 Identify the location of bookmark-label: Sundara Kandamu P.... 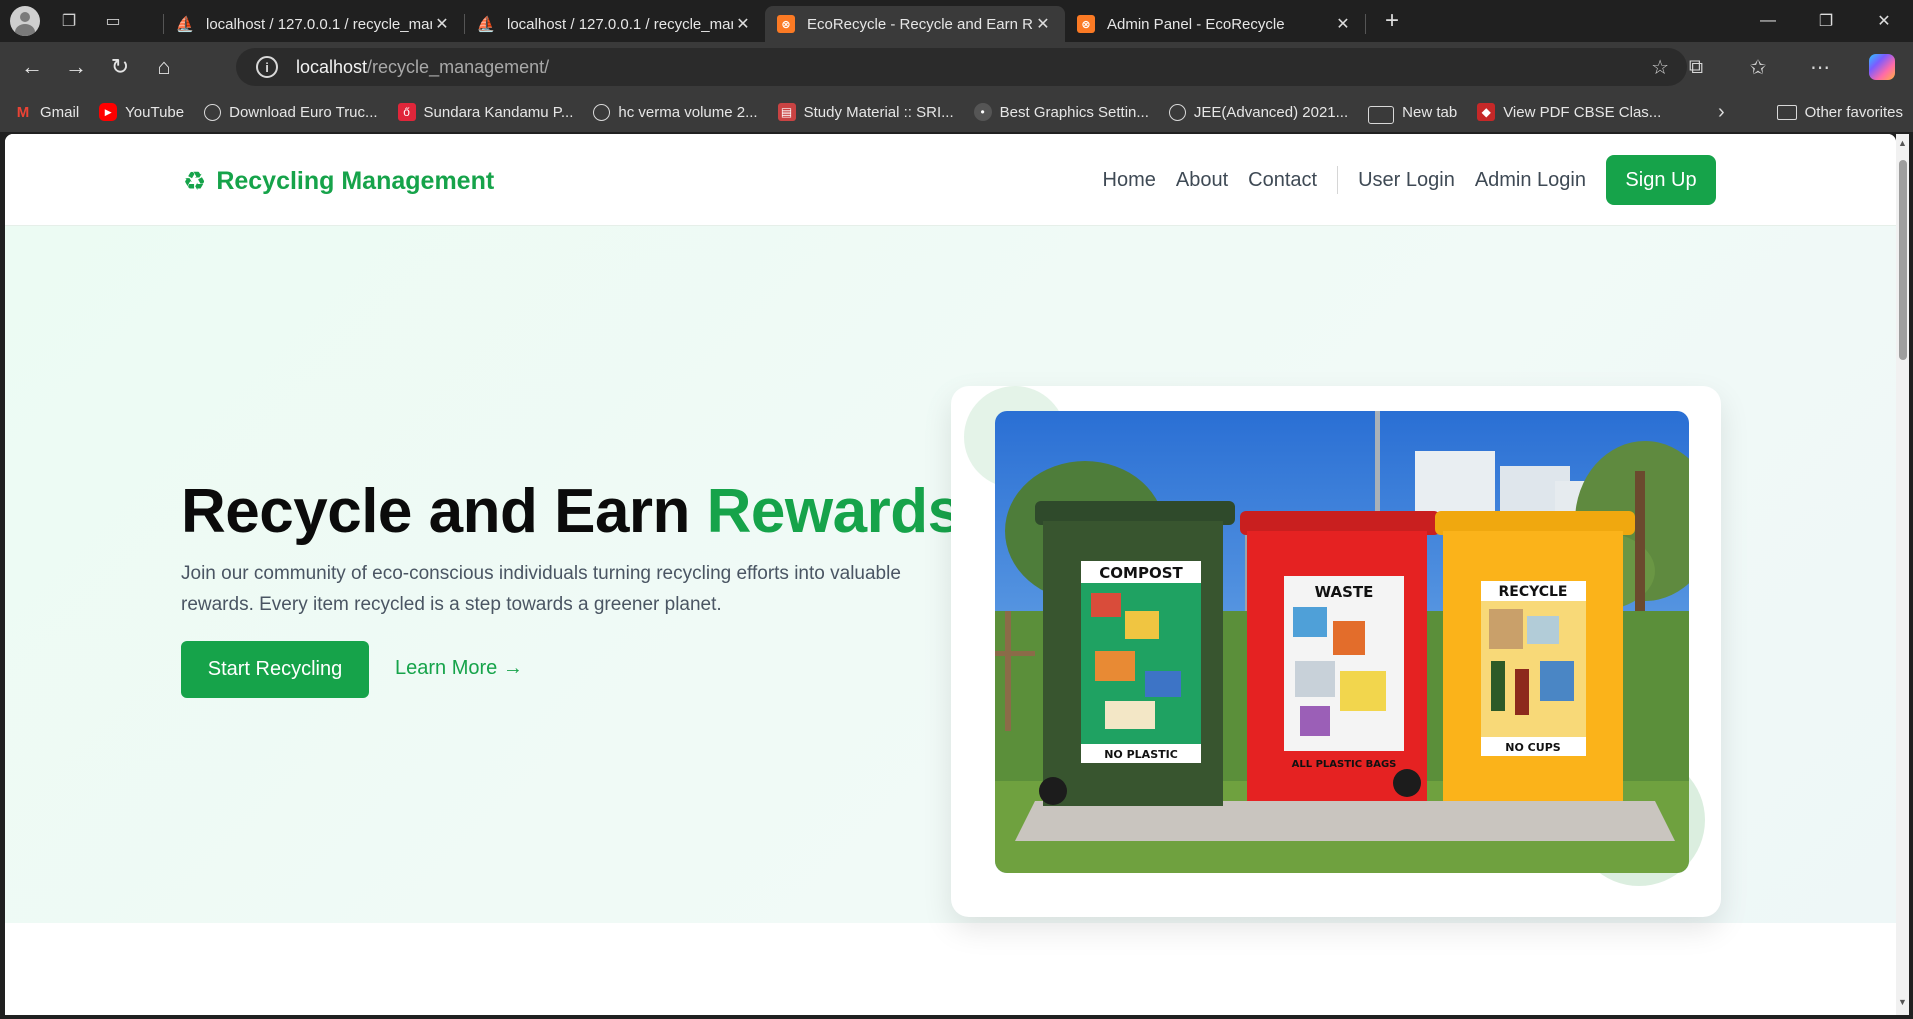
(498, 112).